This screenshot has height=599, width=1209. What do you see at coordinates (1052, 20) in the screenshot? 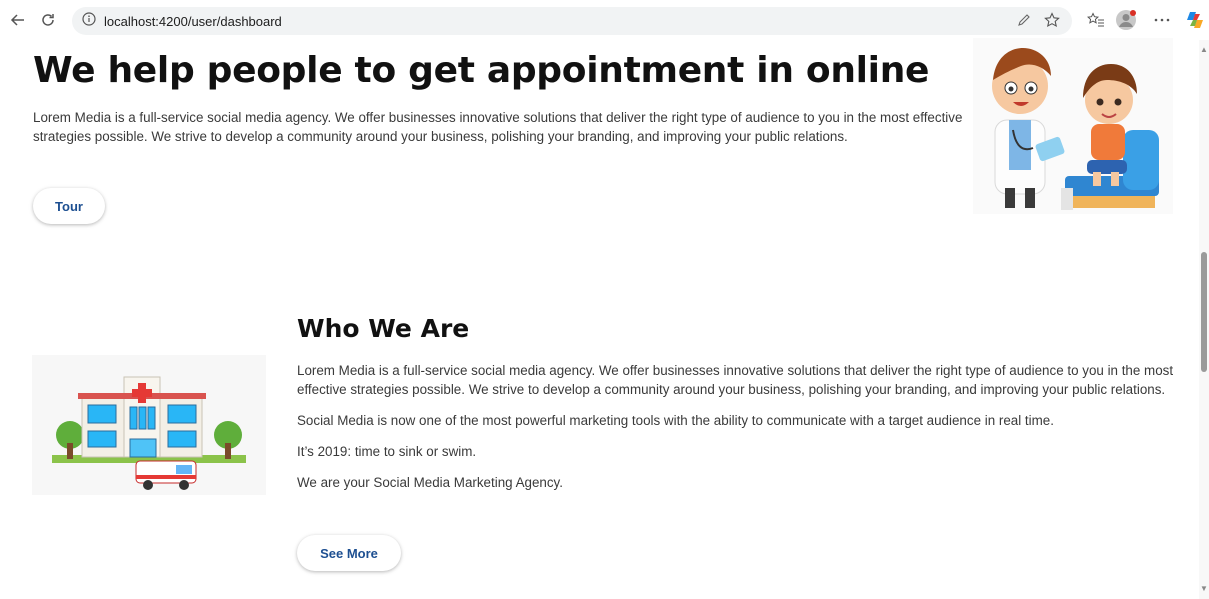
I see `favorite-star-icon` at bounding box center [1052, 20].